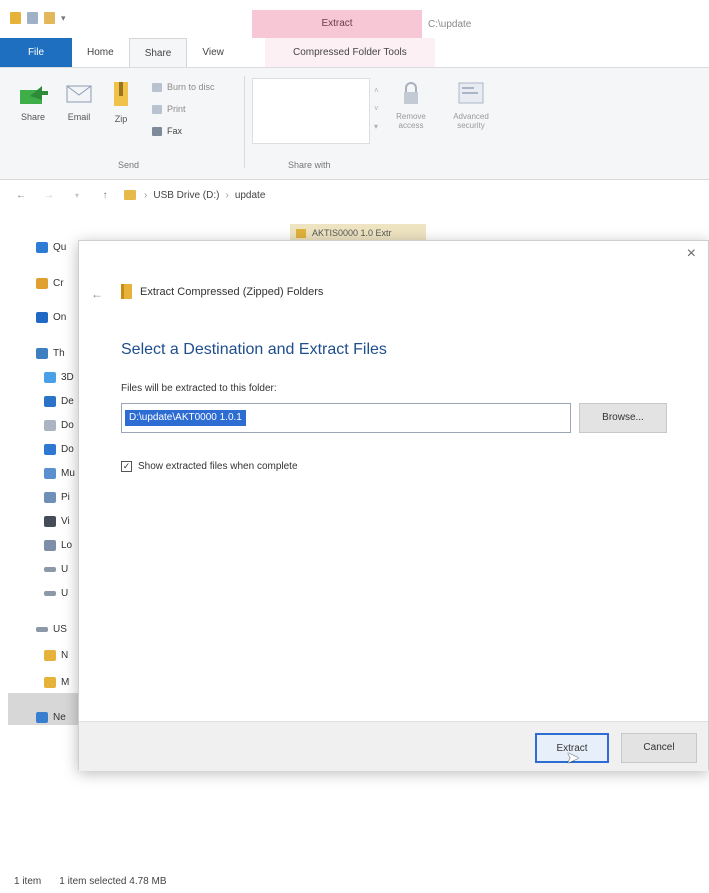 This screenshot has width=709, height=893. What do you see at coordinates (51, 247) in the screenshot?
I see `sidebar-item-quick-access: Qu` at bounding box center [51, 247].